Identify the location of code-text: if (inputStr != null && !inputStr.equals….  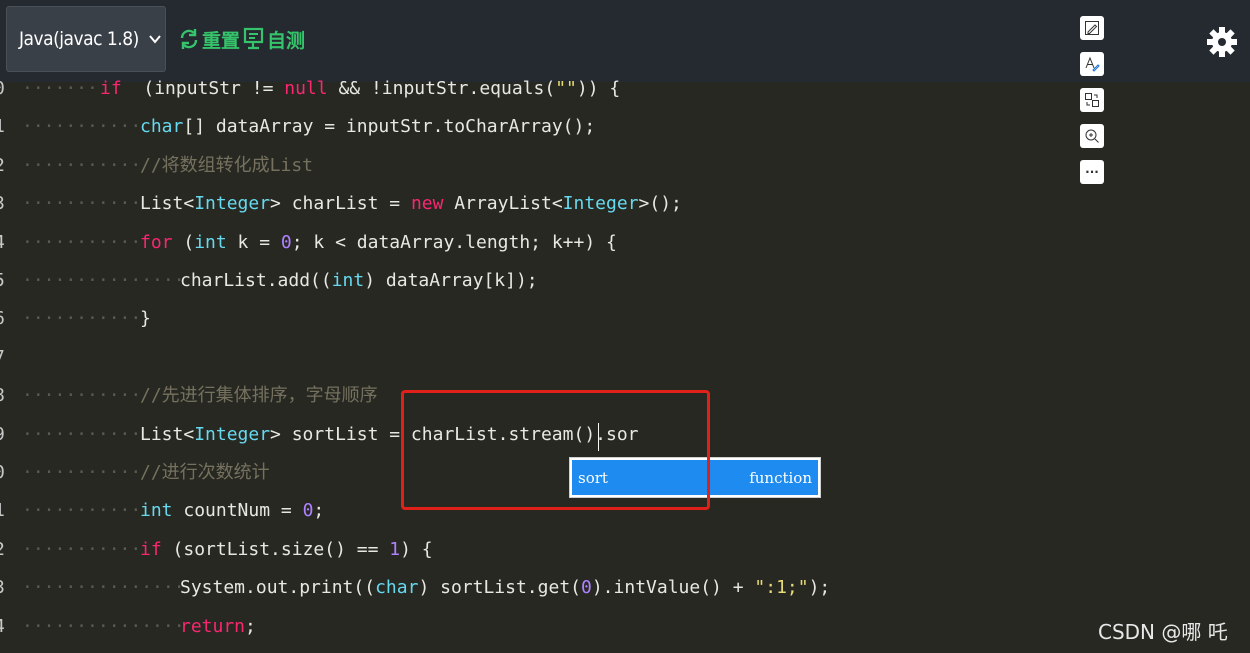
(360, 90).